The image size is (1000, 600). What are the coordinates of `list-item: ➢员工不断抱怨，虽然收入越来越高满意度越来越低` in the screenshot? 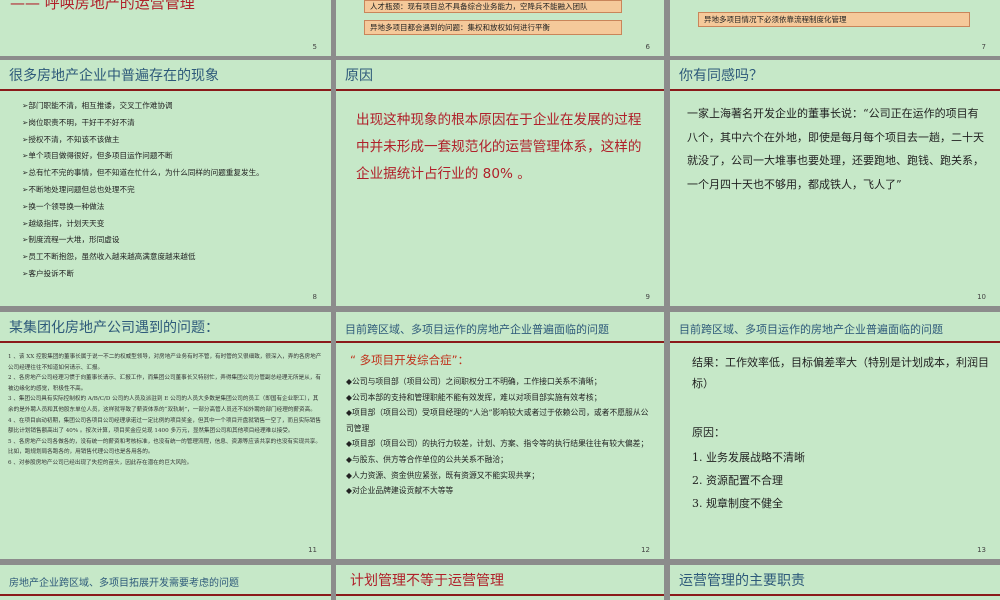 It's located at (109, 257).